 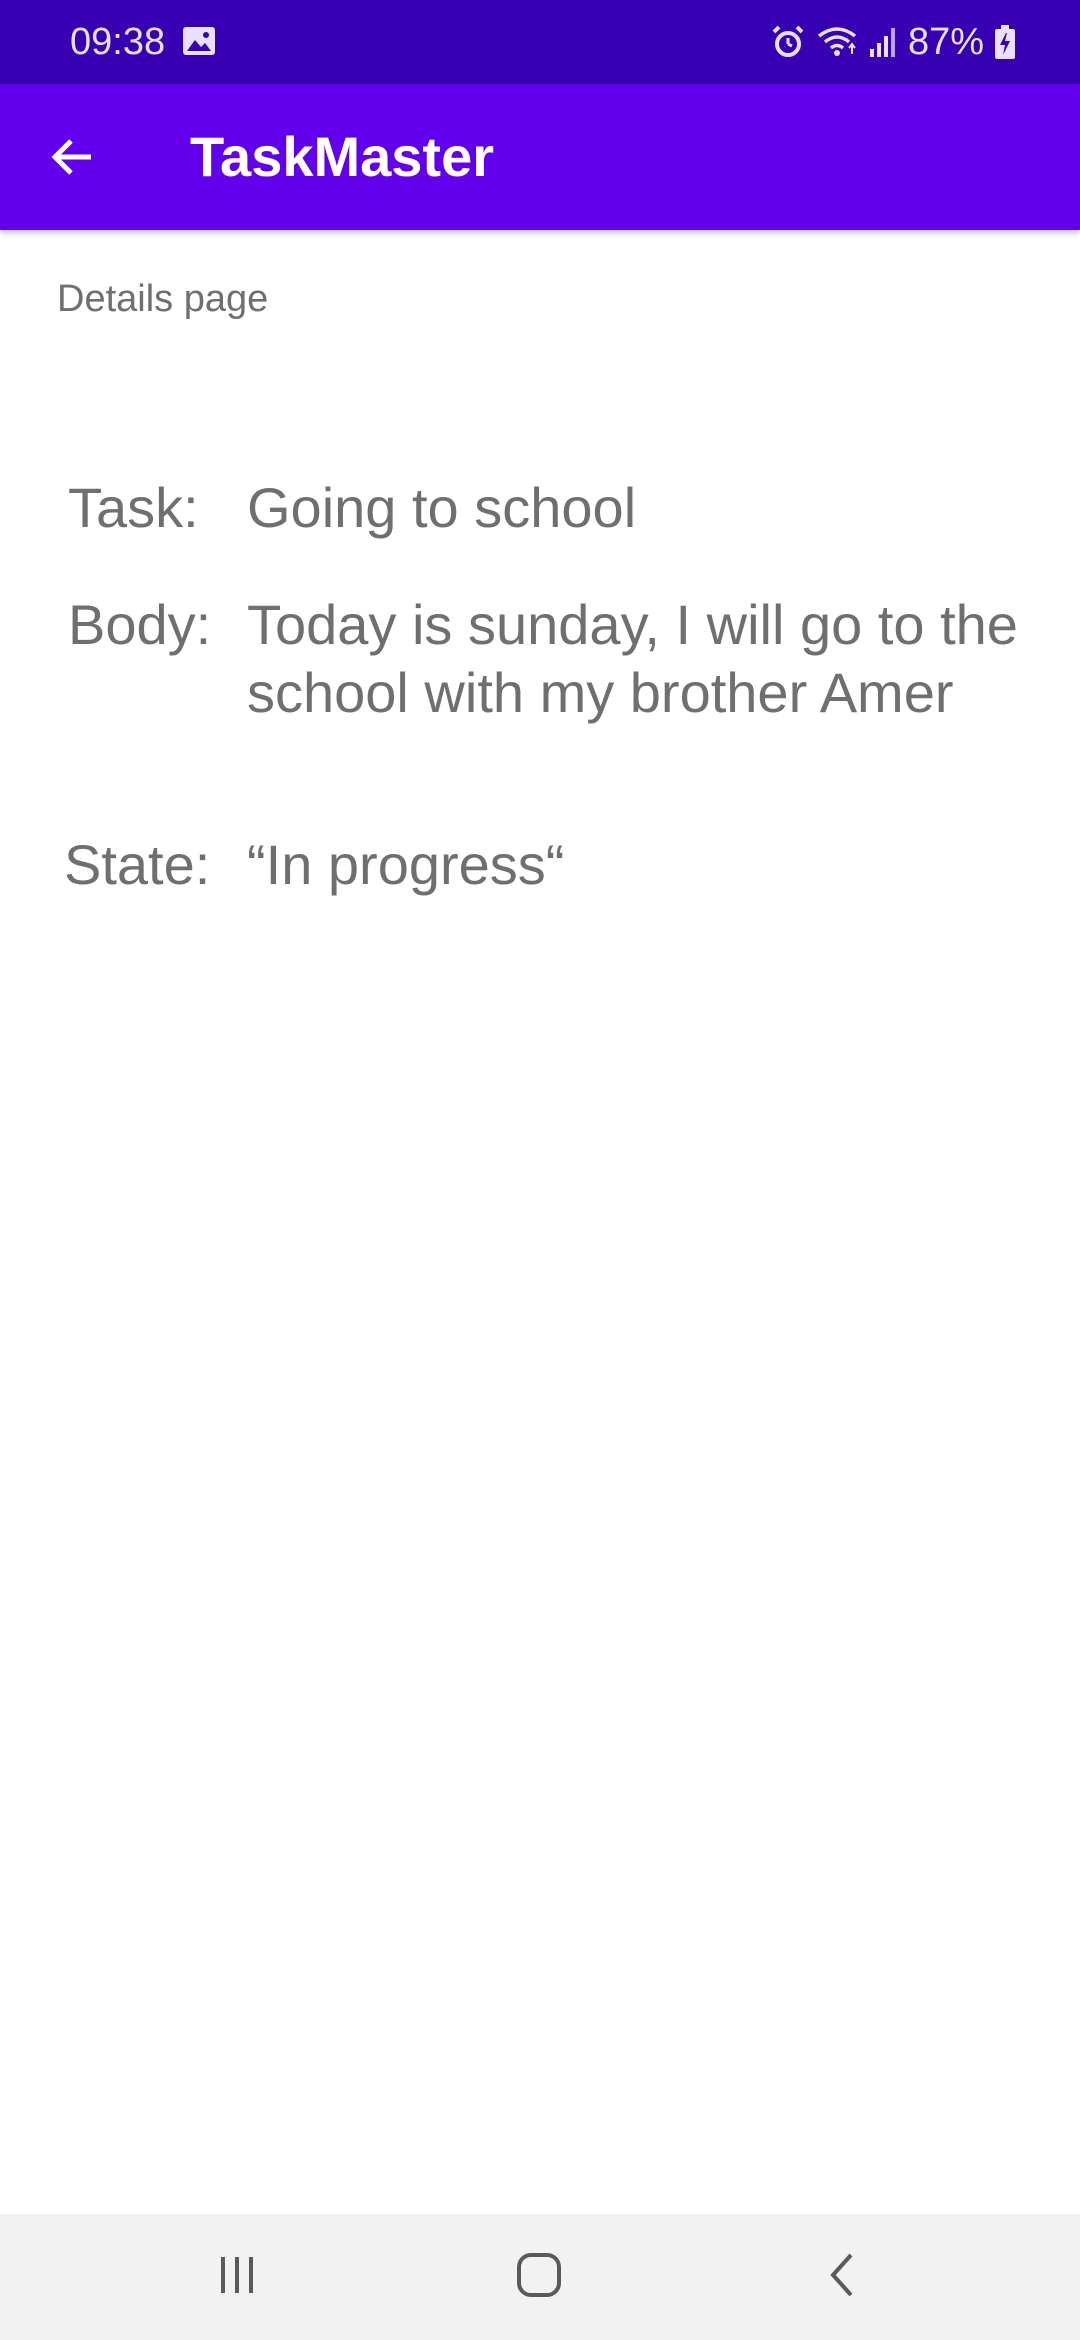 I want to click on back-button, so click(x=73, y=159).